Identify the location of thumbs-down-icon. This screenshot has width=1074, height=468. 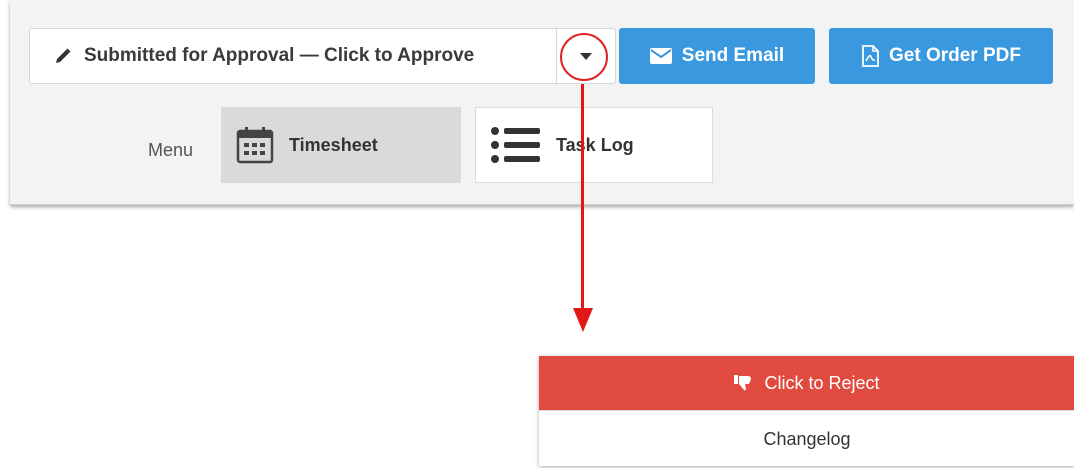
(743, 383).